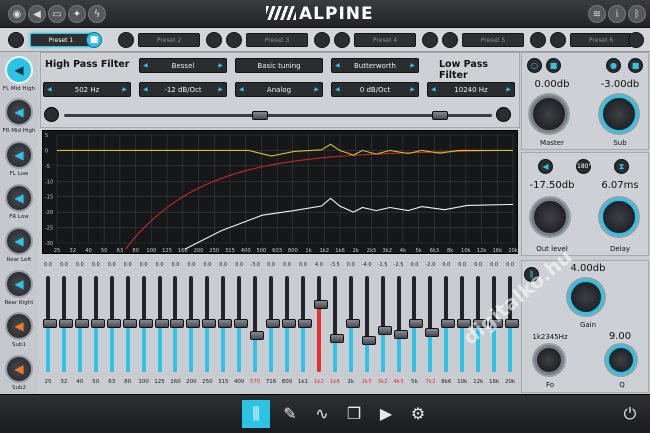  What do you see at coordinates (385, 40) in the screenshot?
I see `preset-4-button: Preset 4` at bounding box center [385, 40].